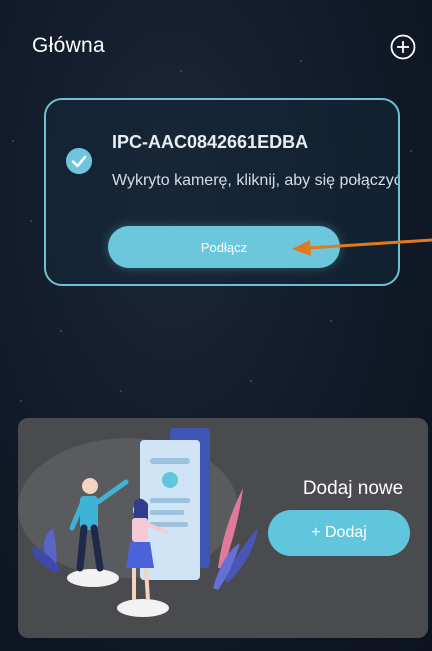  What do you see at coordinates (210, 142) in the screenshot?
I see `device-name: IPC-AAC0842661EDBA` at bounding box center [210, 142].